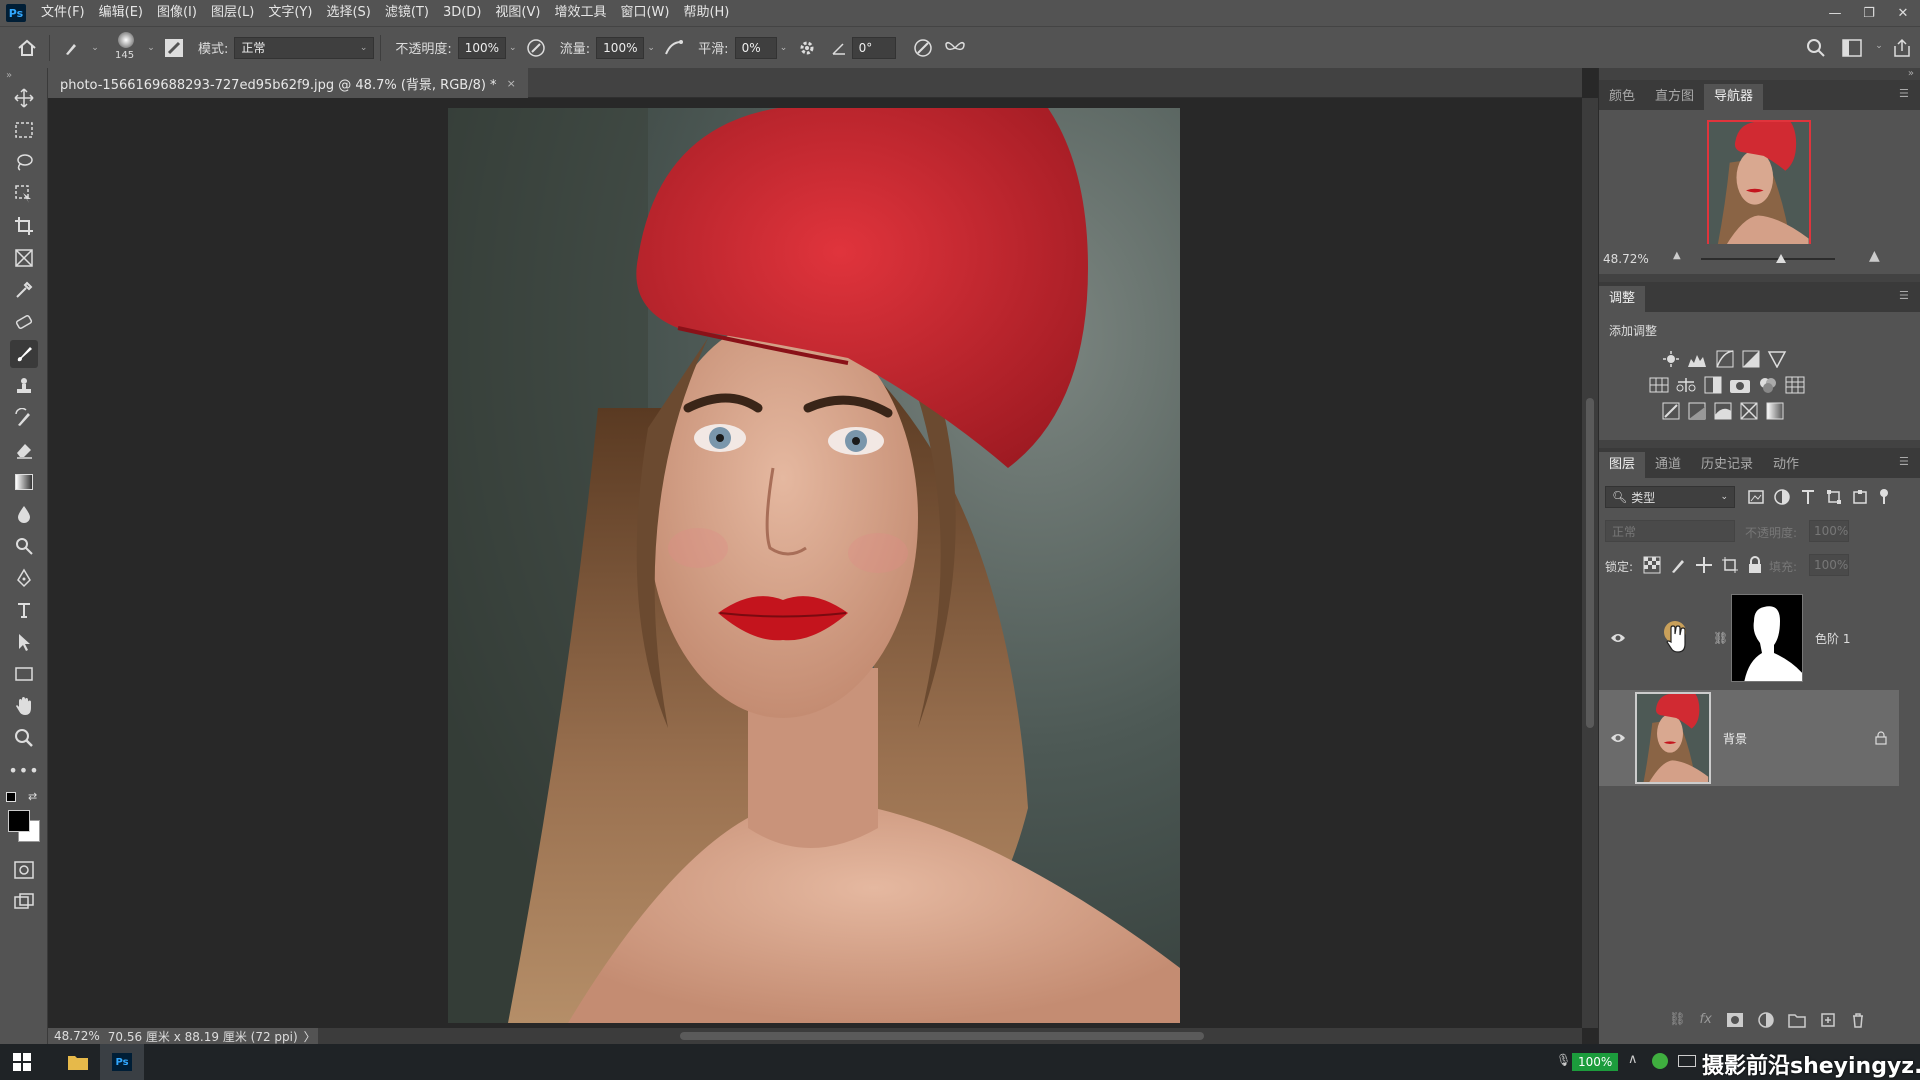  Describe the element at coordinates (24, 546) in the screenshot. I see `dodge-tool-icon` at that location.